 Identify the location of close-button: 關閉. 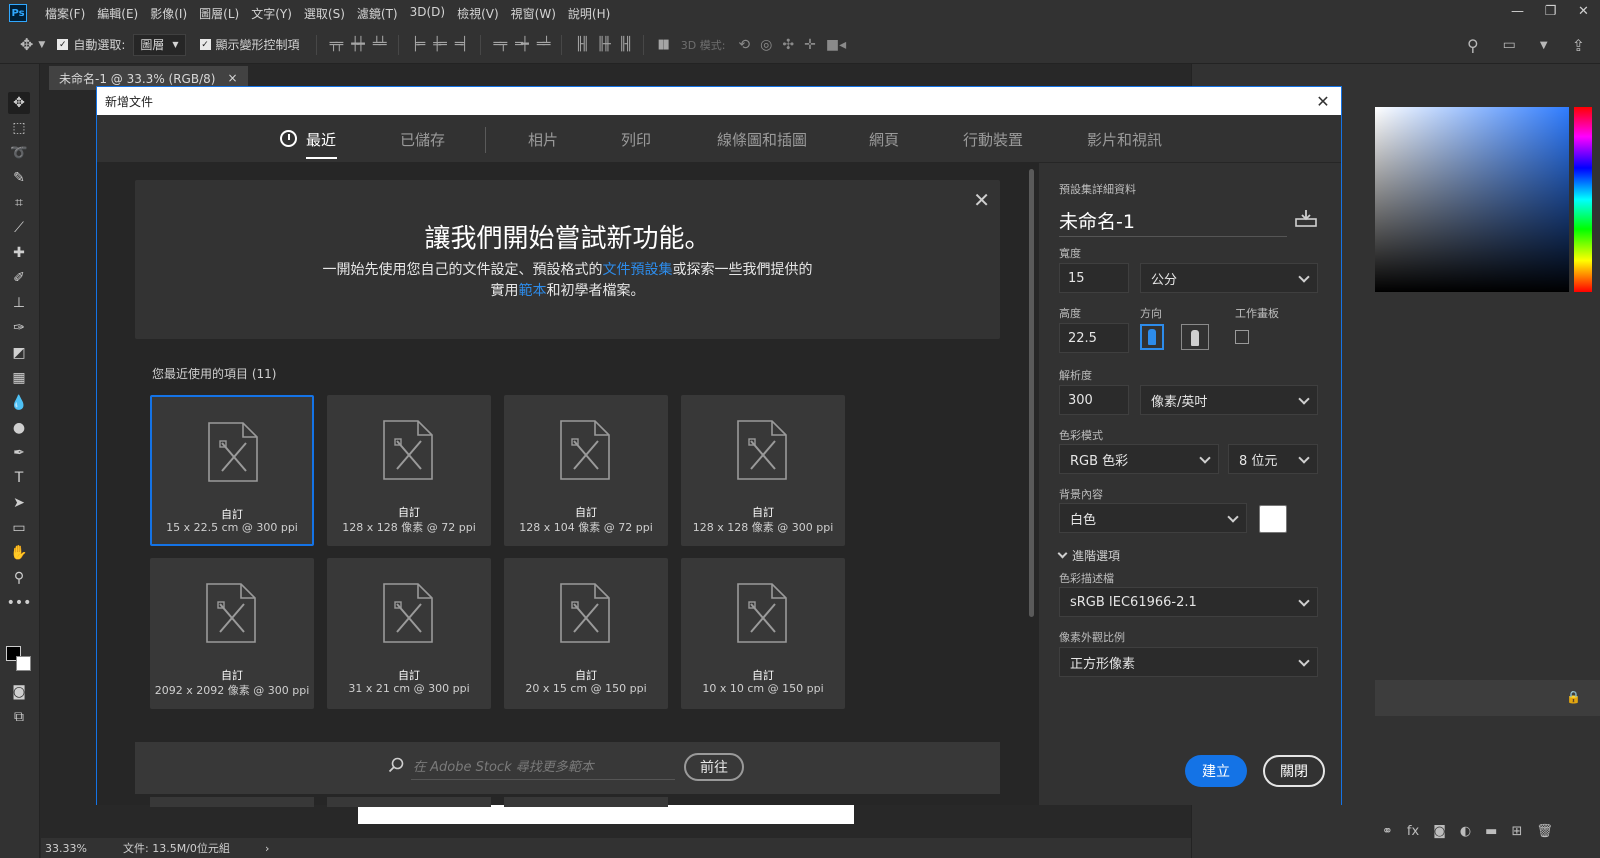
(1294, 771).